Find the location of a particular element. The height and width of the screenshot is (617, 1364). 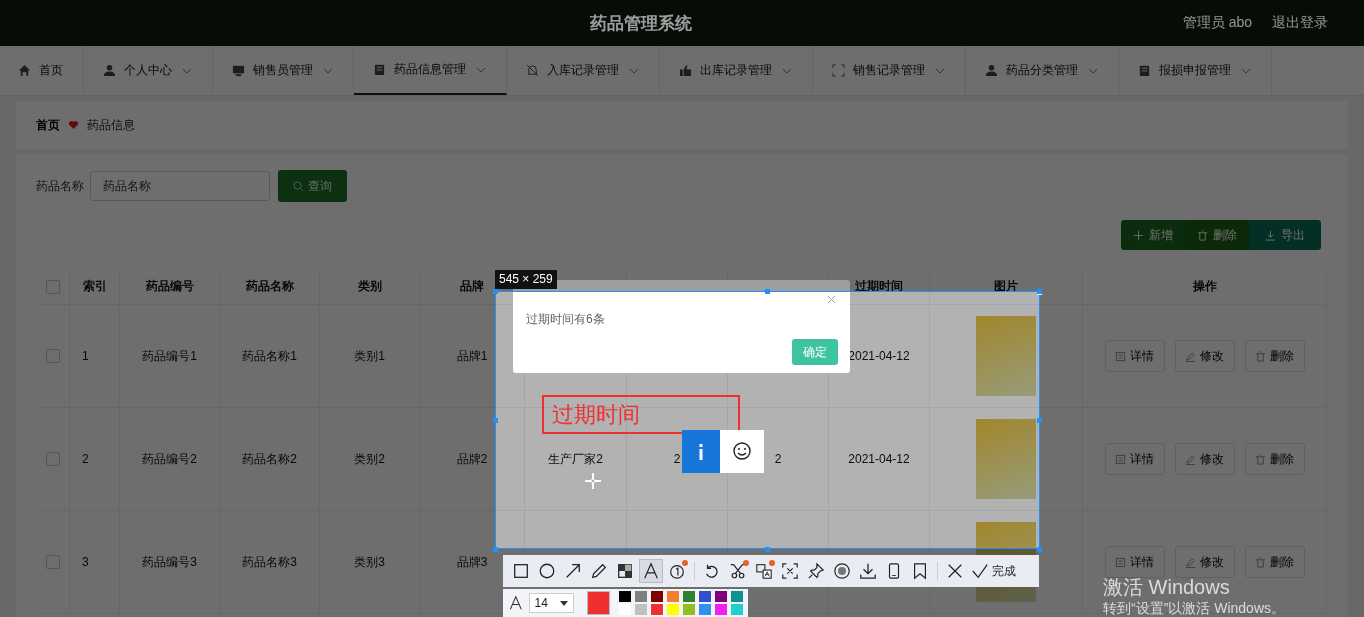

font-size-select: 14 is located at coordinates (551, 603).